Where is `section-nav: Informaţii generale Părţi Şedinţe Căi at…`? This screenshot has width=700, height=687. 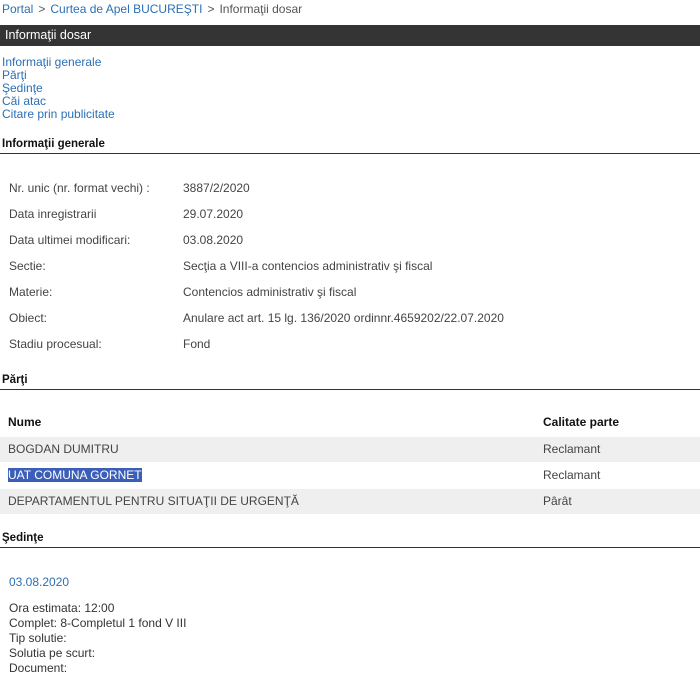 section-nav: Informaţii generale Părţi Şedinţe Căi at… is located at coordinates (58, 88).